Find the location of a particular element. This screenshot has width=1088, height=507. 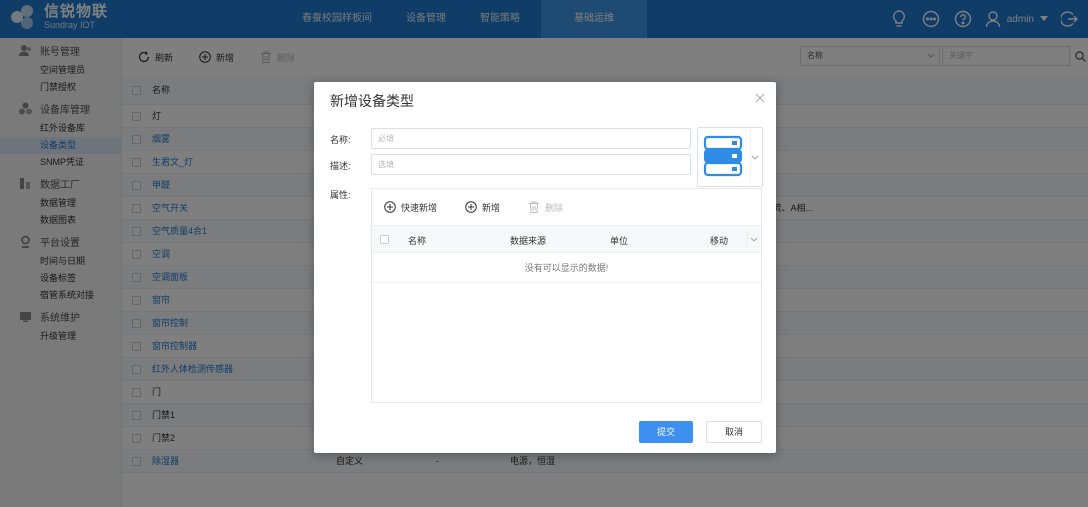

desc-label: 描述: is located at coordinates (340, 166).